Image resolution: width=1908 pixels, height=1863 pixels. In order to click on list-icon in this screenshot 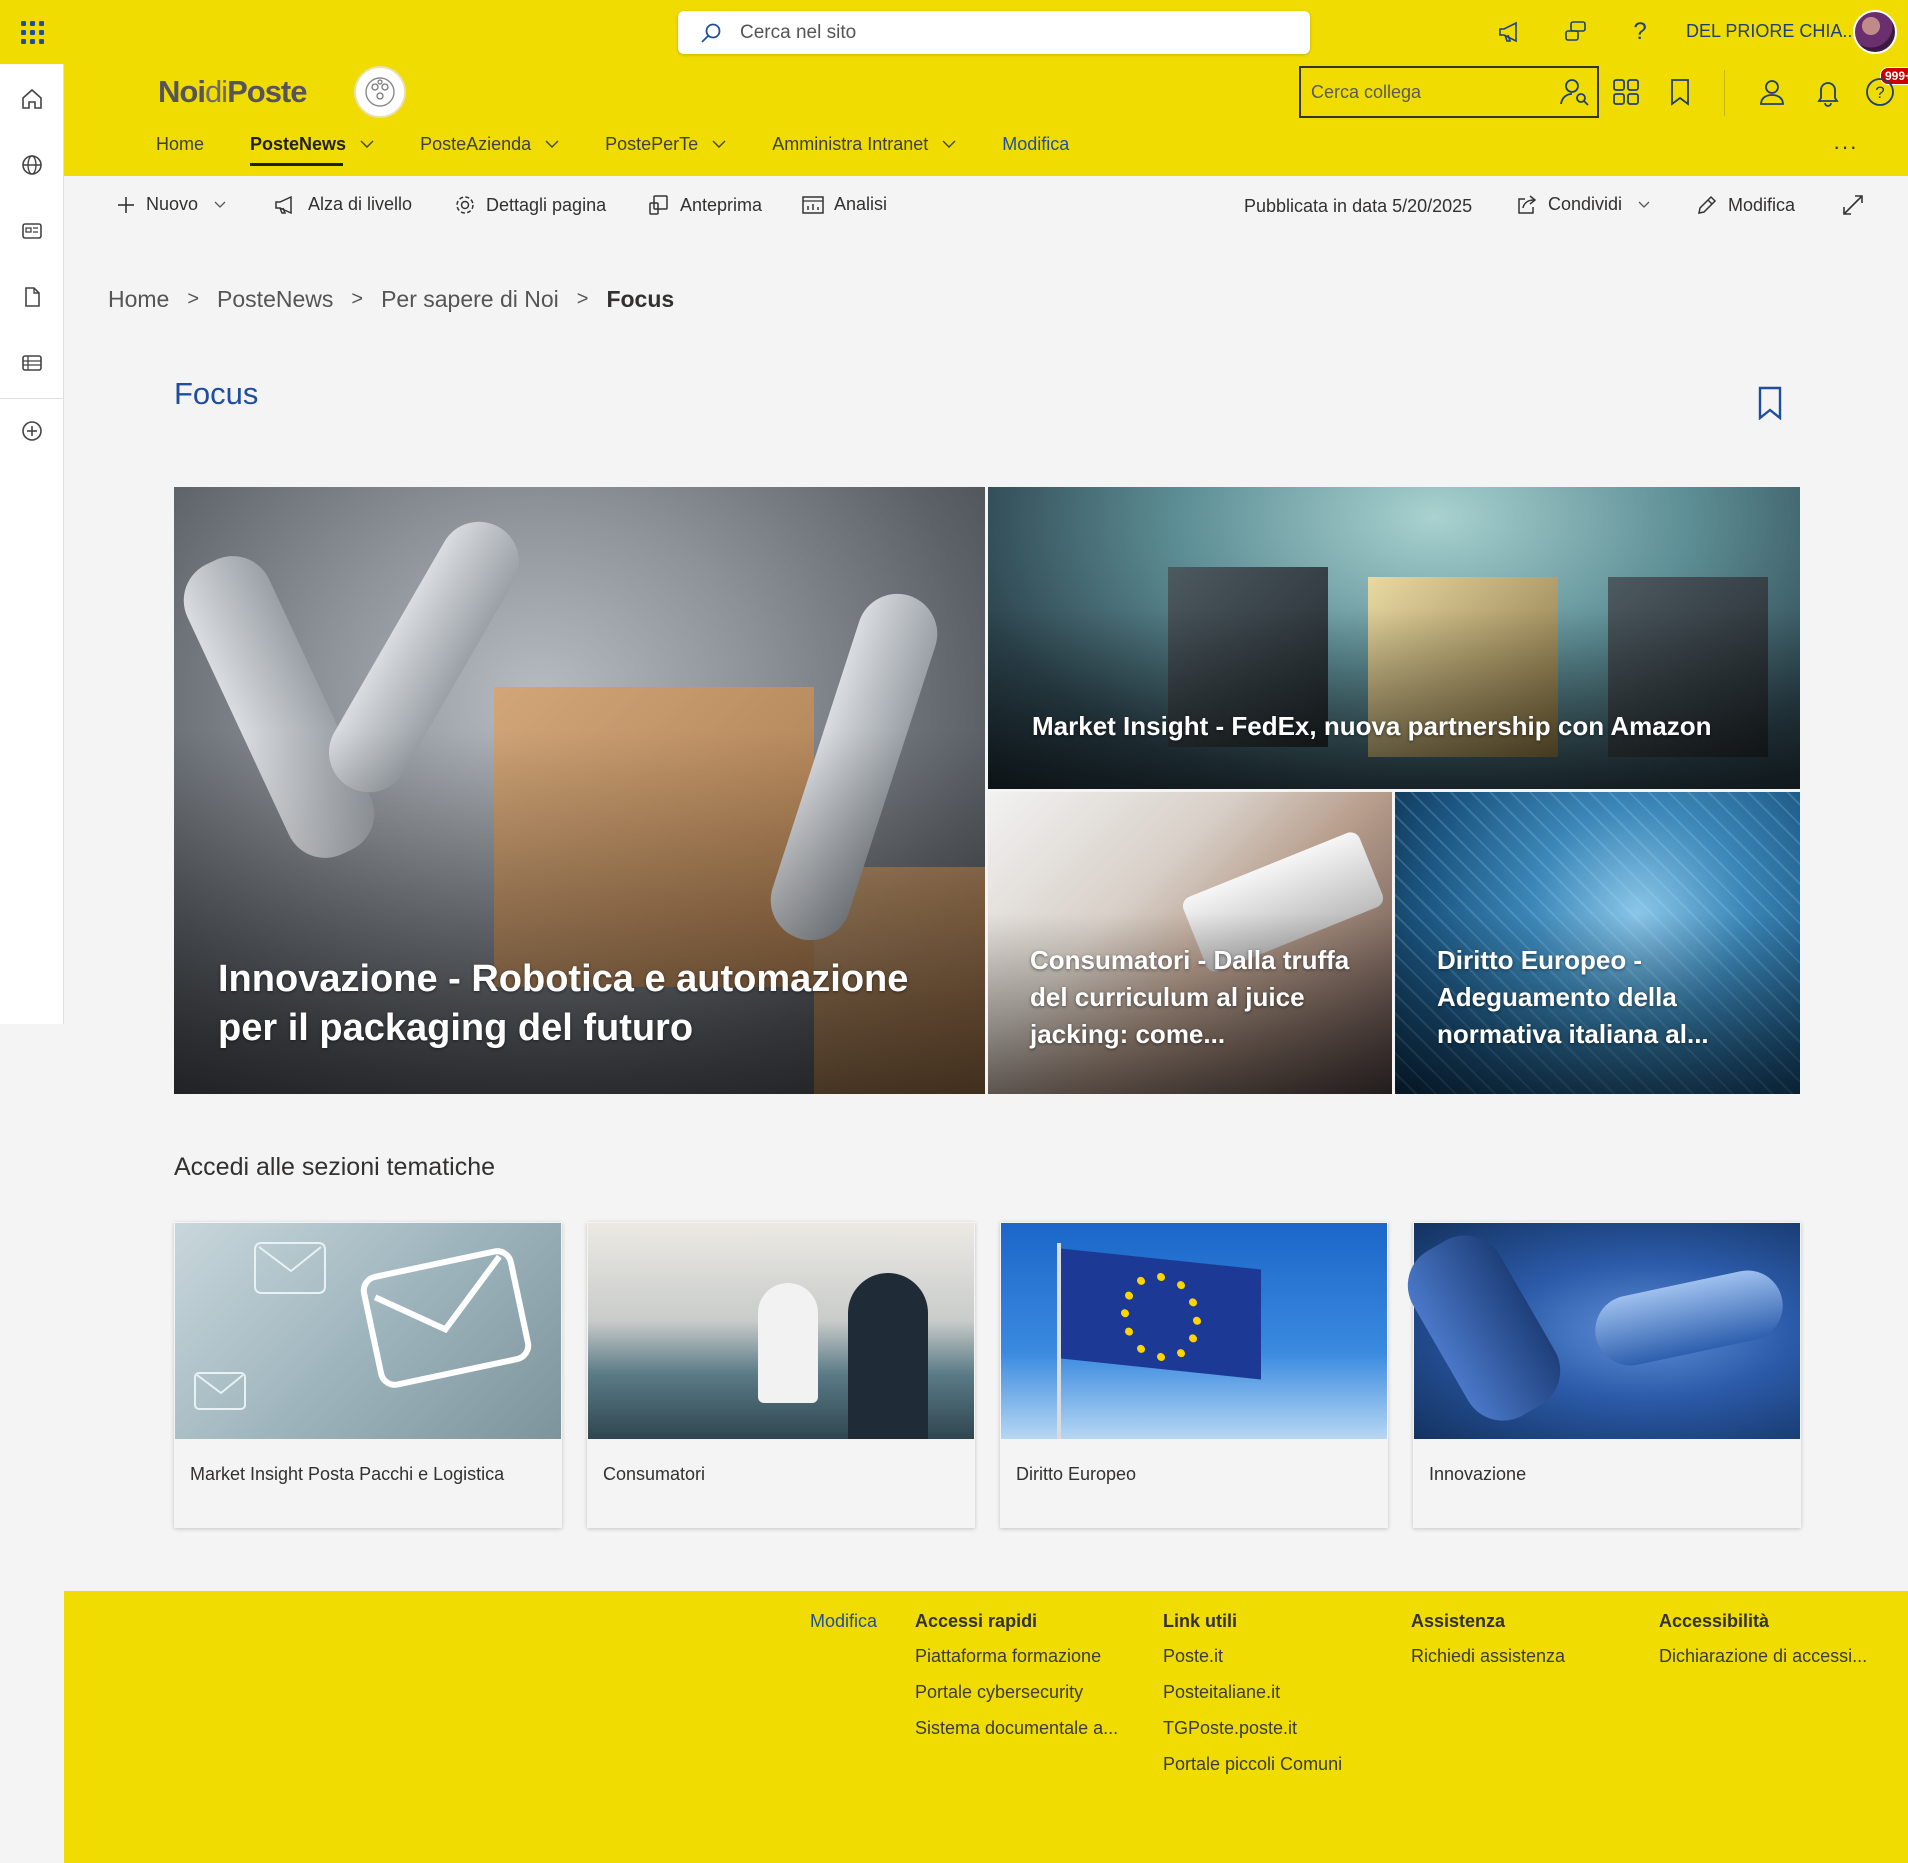, I will do `click(32, 363)`.